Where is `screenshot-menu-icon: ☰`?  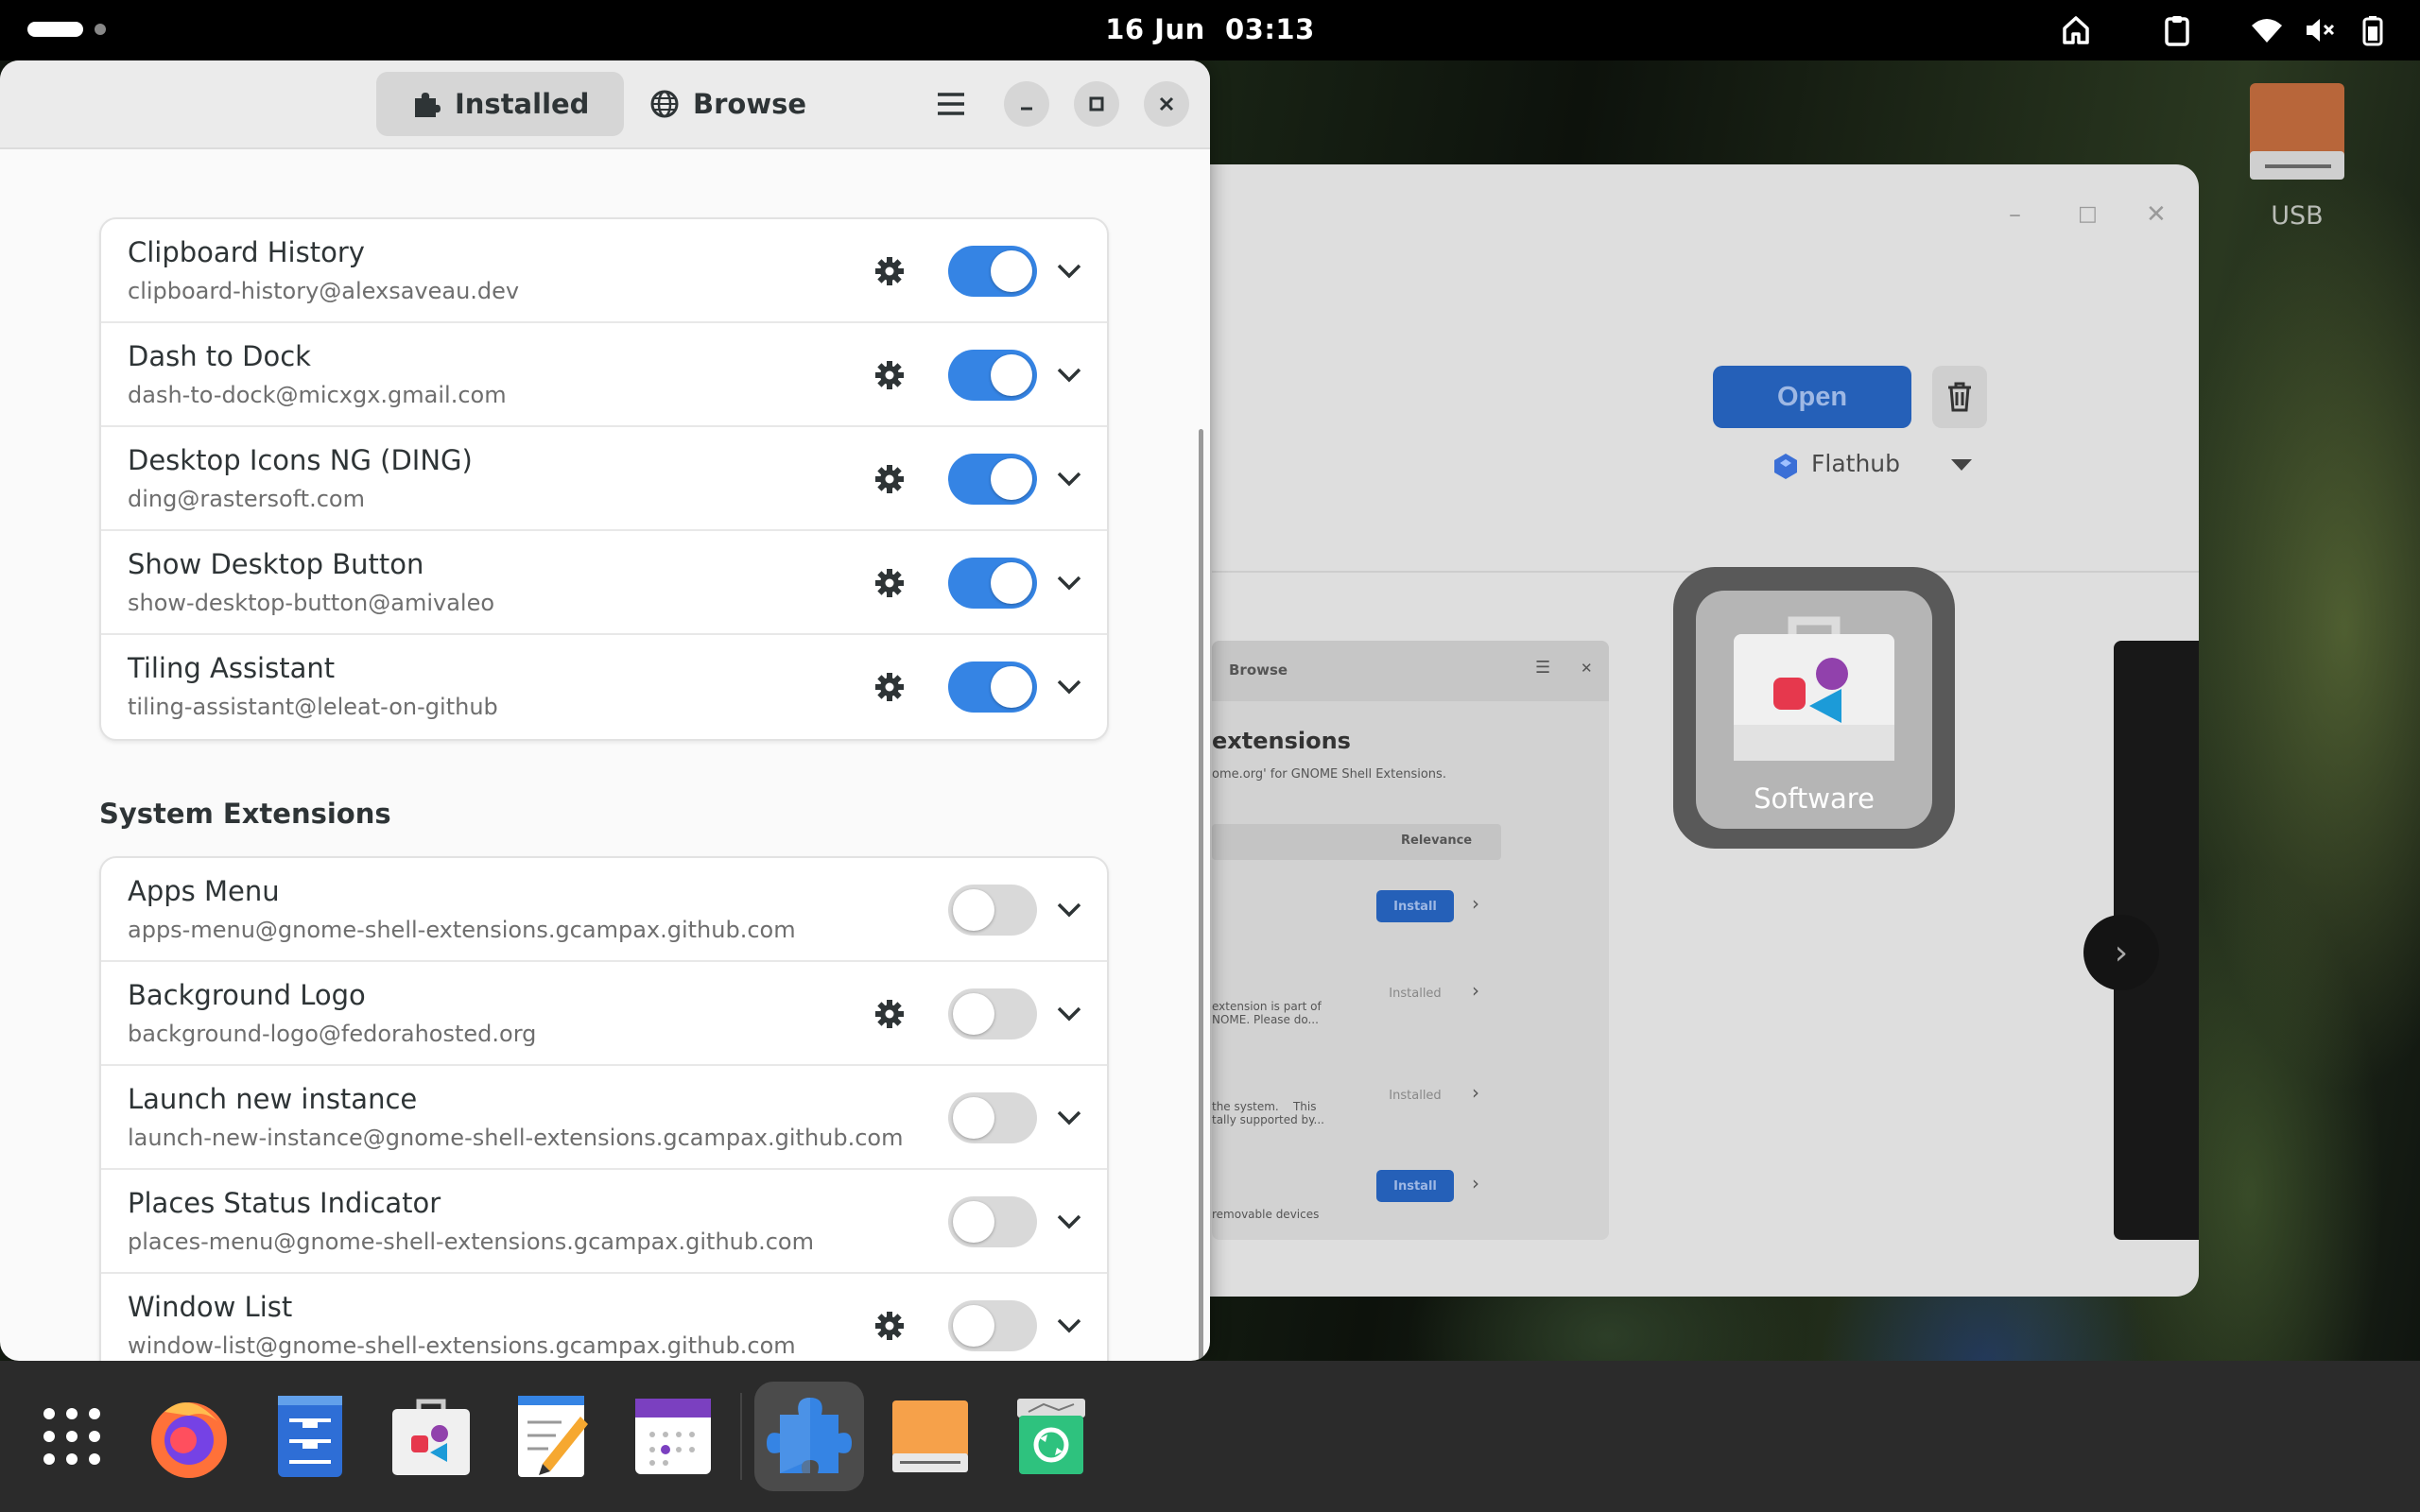 screenshot-menu-icon: ☰ is located at coordinates (1543, 668).